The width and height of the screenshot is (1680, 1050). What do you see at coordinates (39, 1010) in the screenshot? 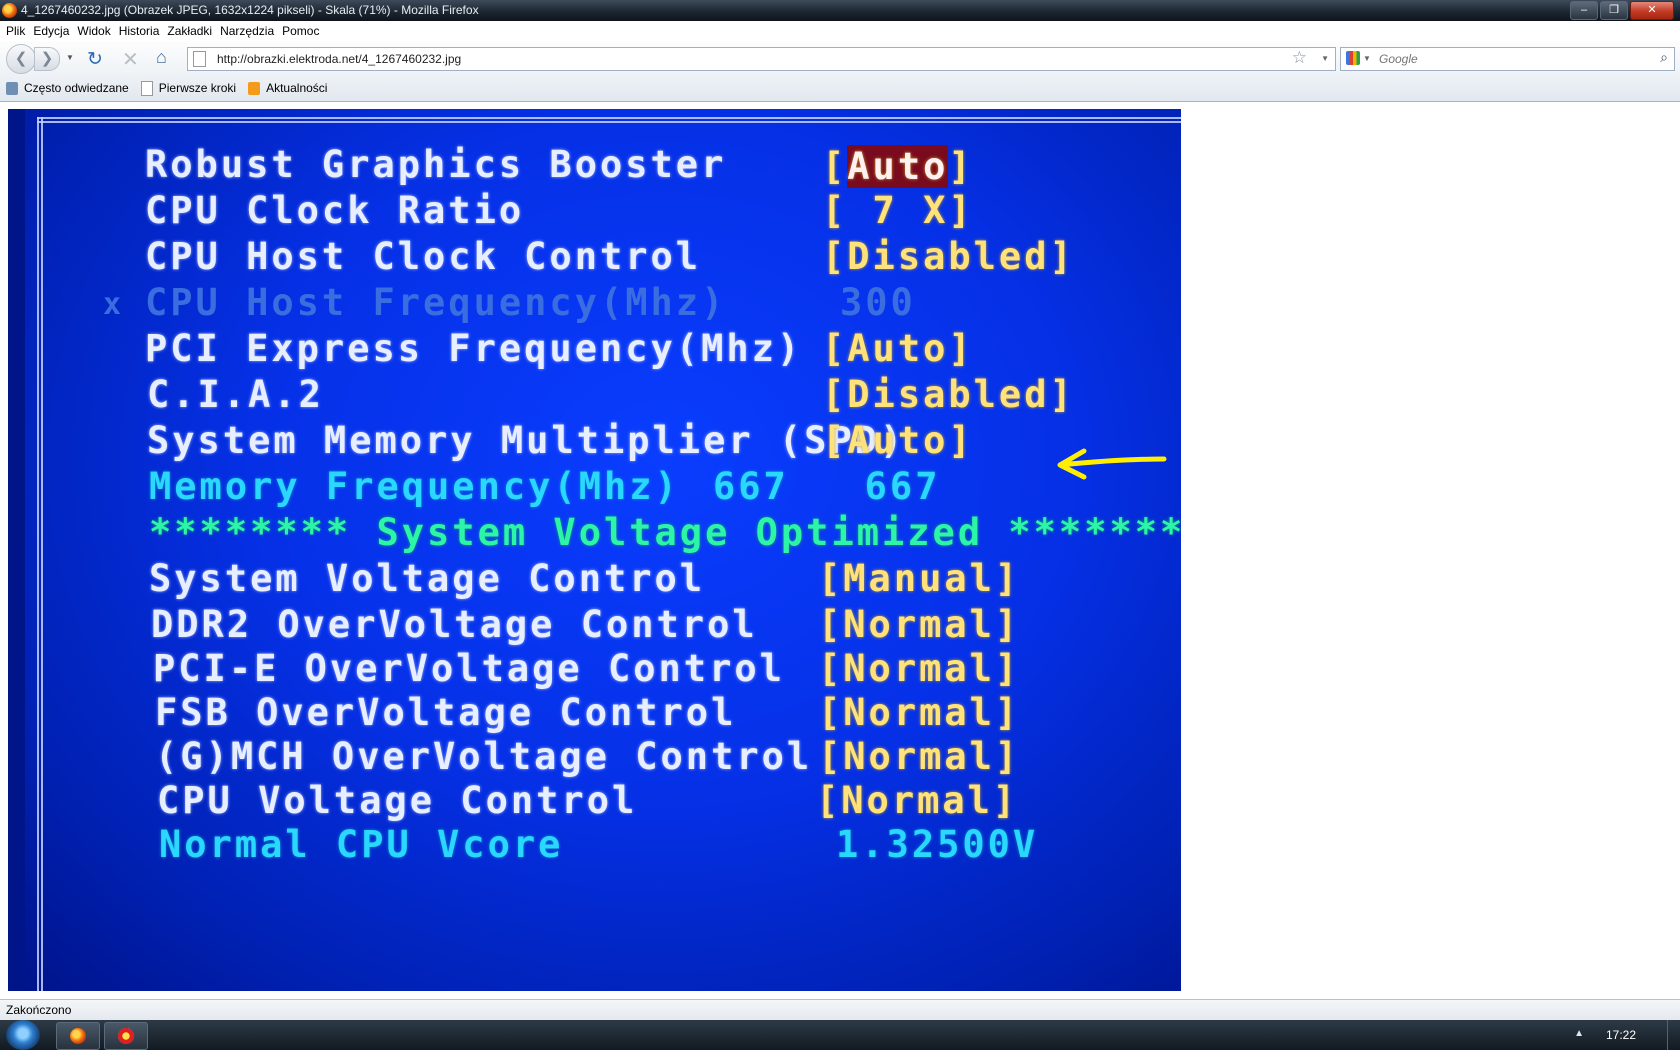
I see `status-text: Zakończono` at bounding box center [39, 1010].